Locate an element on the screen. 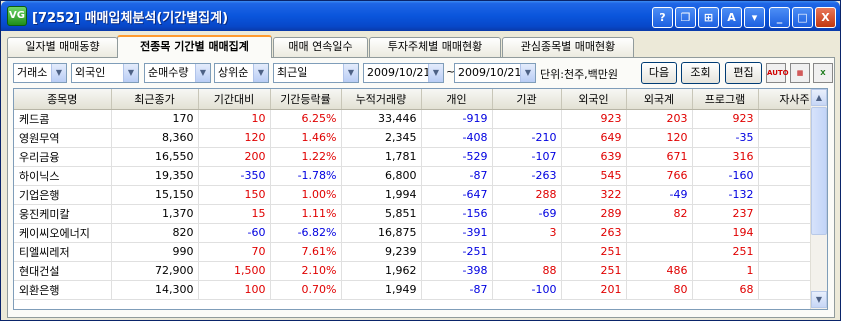  column-header: 종목명 is located at coordinates (63, 99).